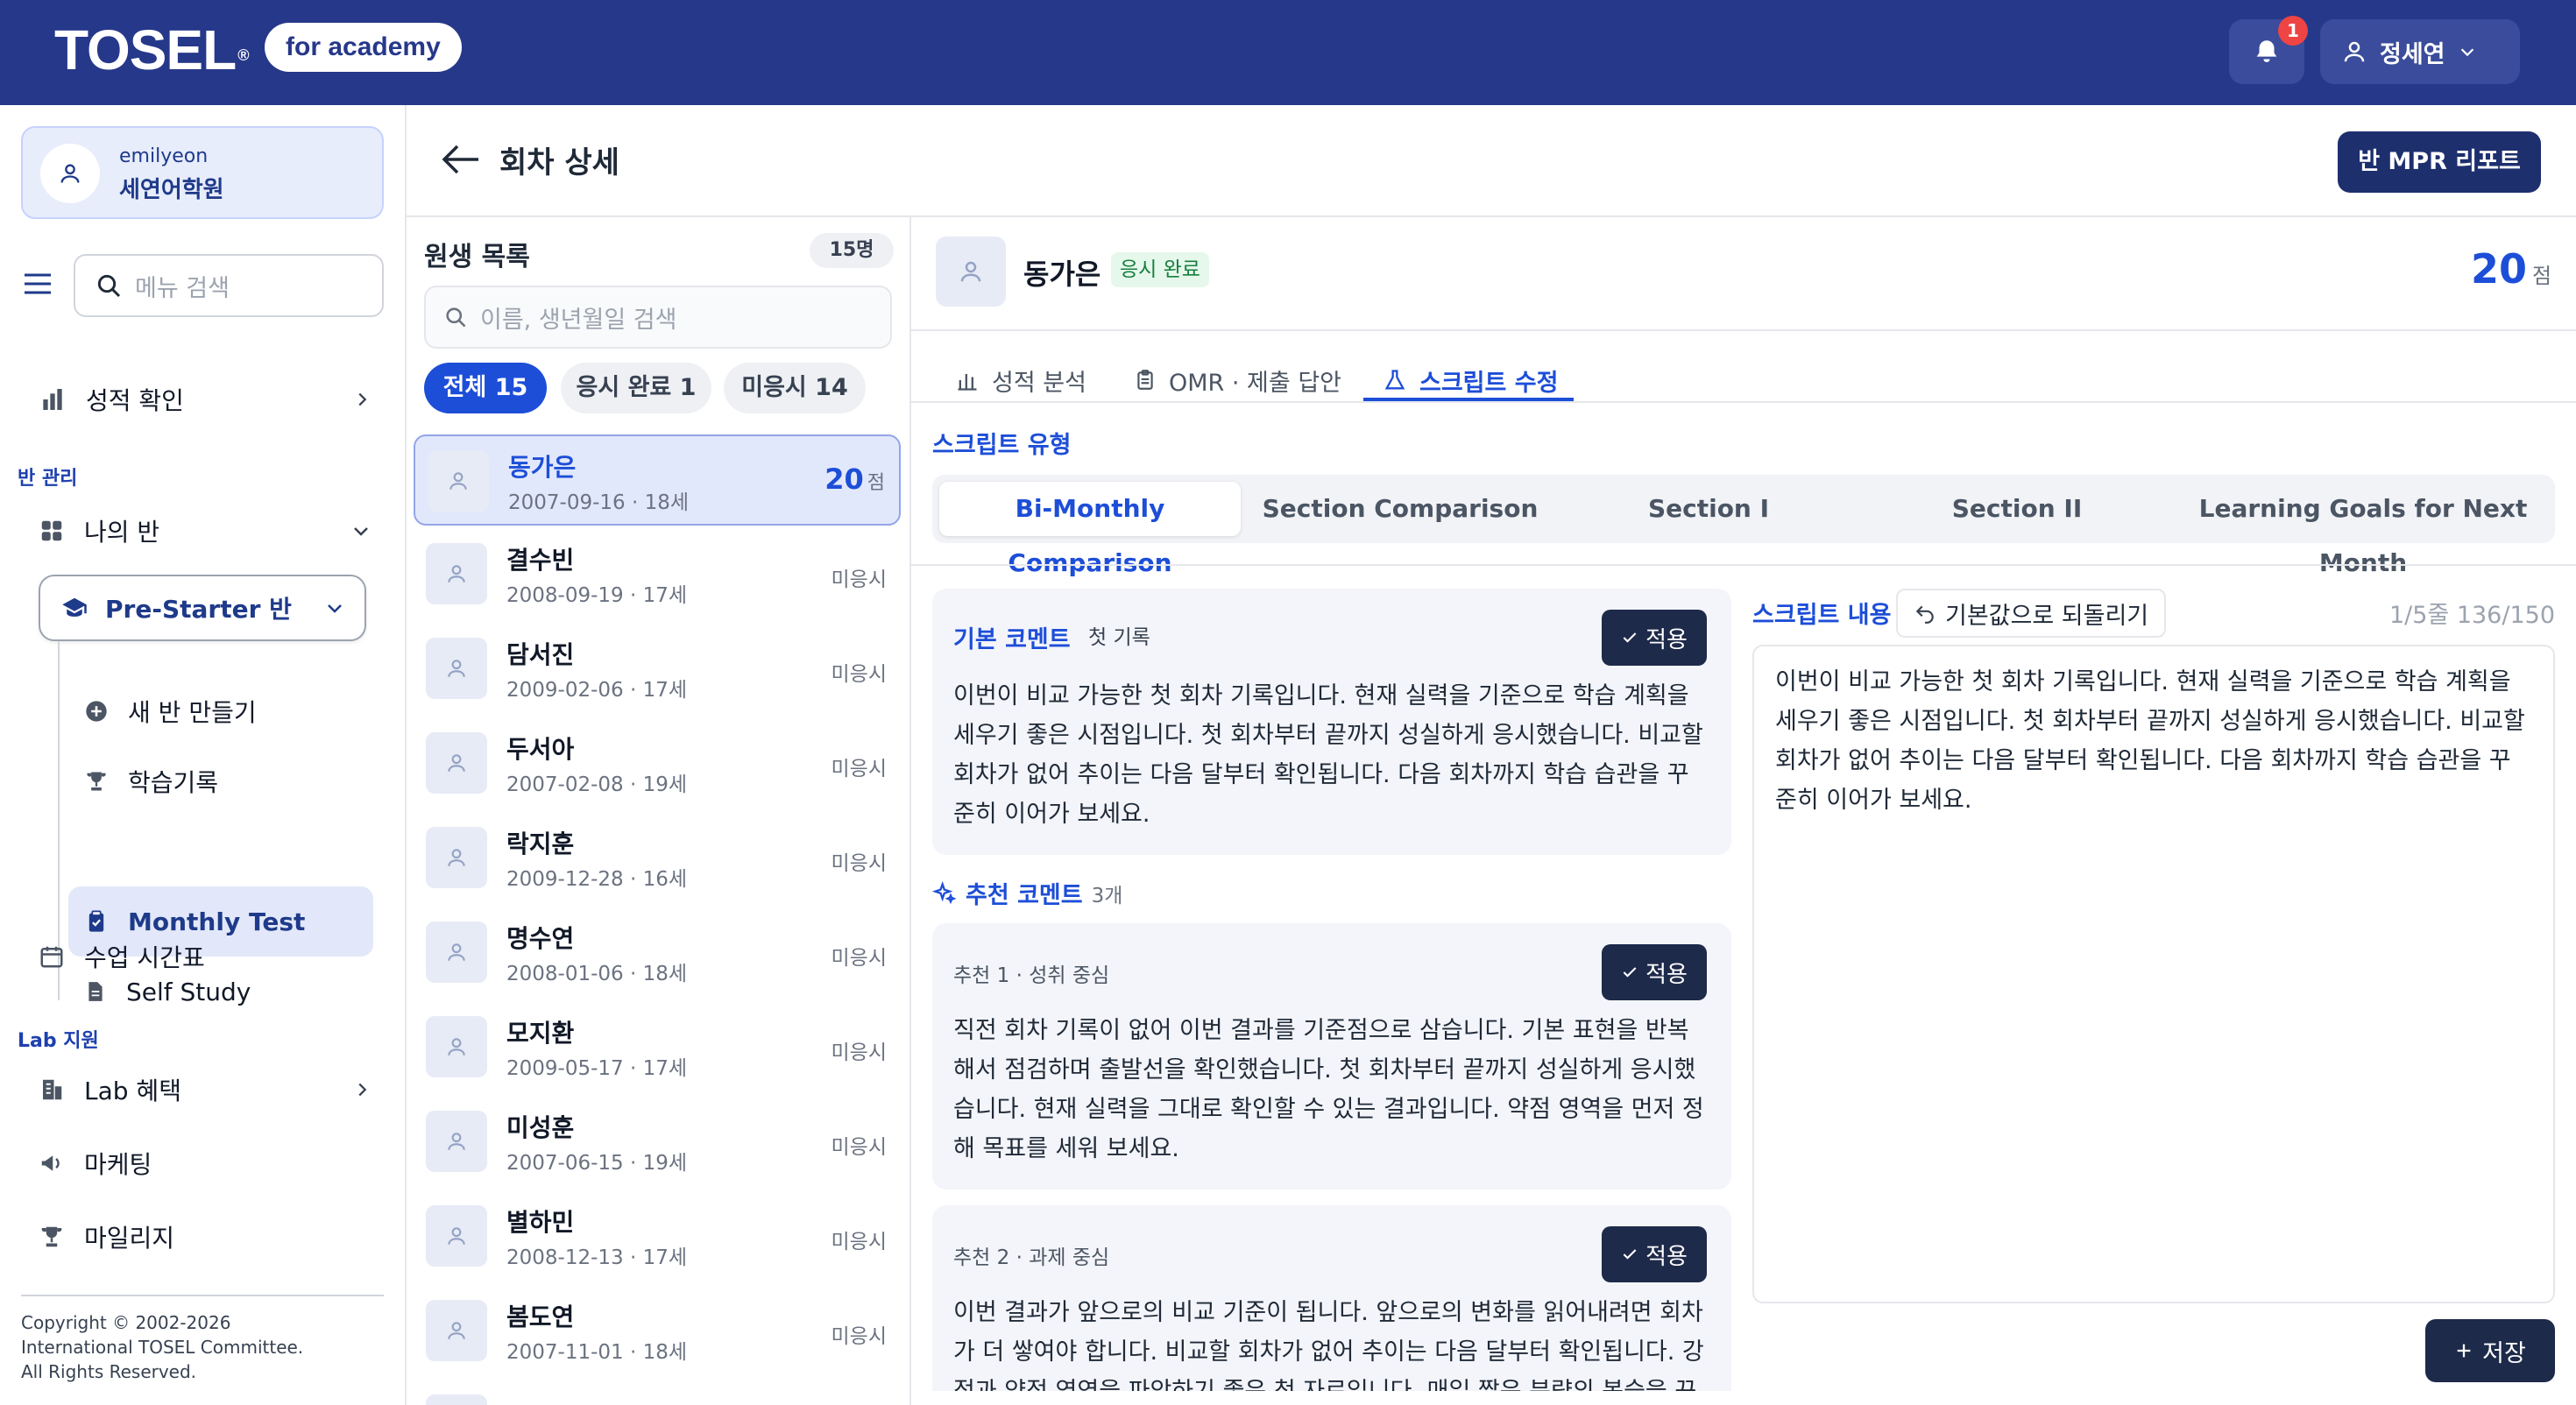 This screenshot has width=2576, height=1405. What do you see at coordinates (205, 399) in the screenshot?
I see `nav-grades: 성적 확인` at bounding box center [205, 399].